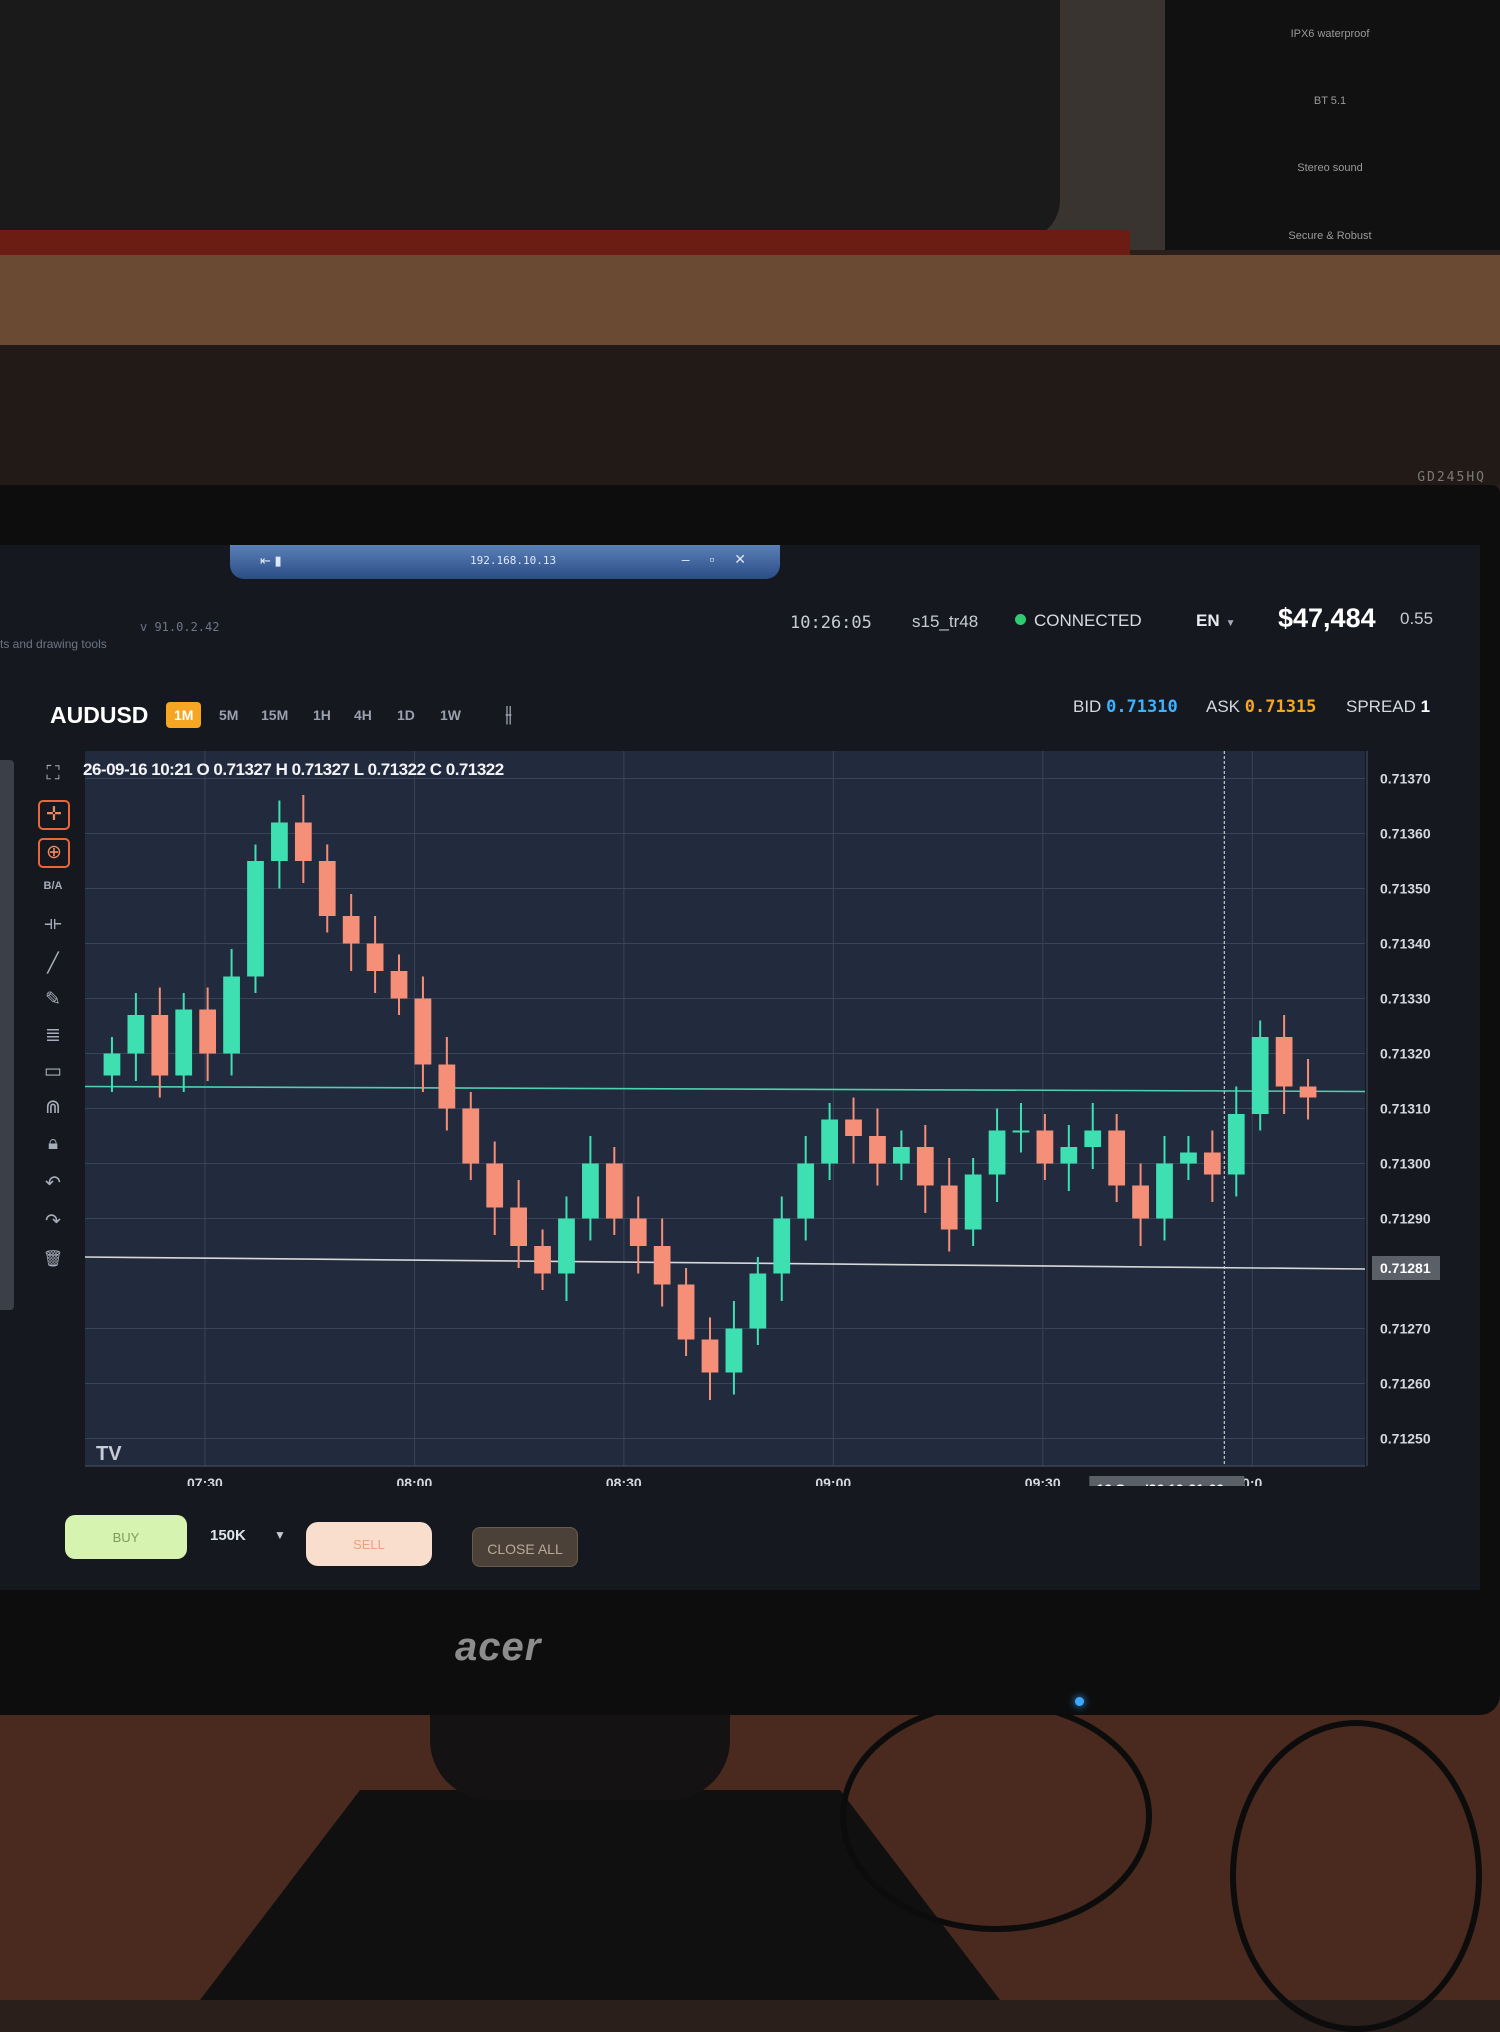  I want to click on y-tick-label: 0.71250, so click(1405, 1439).